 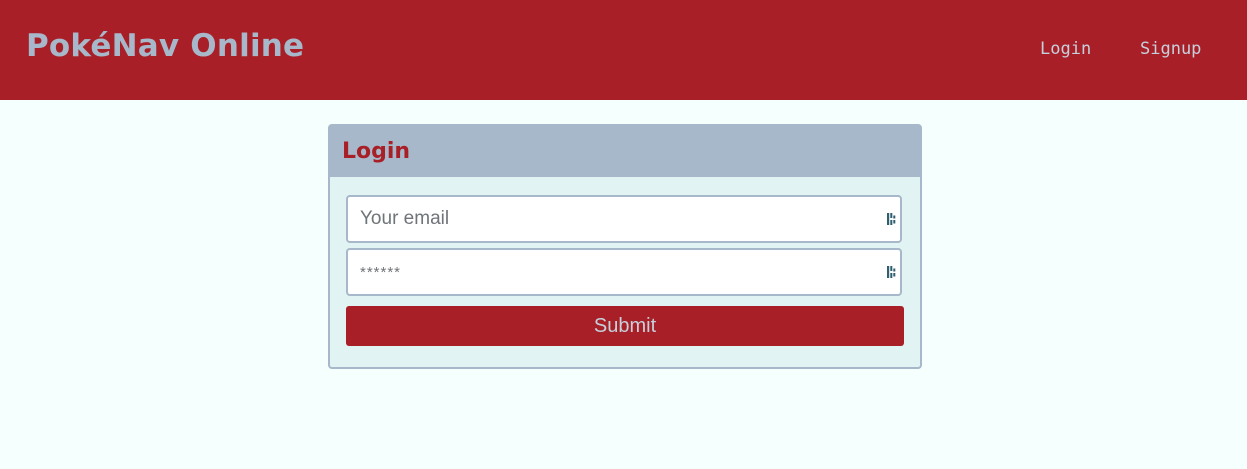 I want to click on email-field, so click(x=624, y=219).